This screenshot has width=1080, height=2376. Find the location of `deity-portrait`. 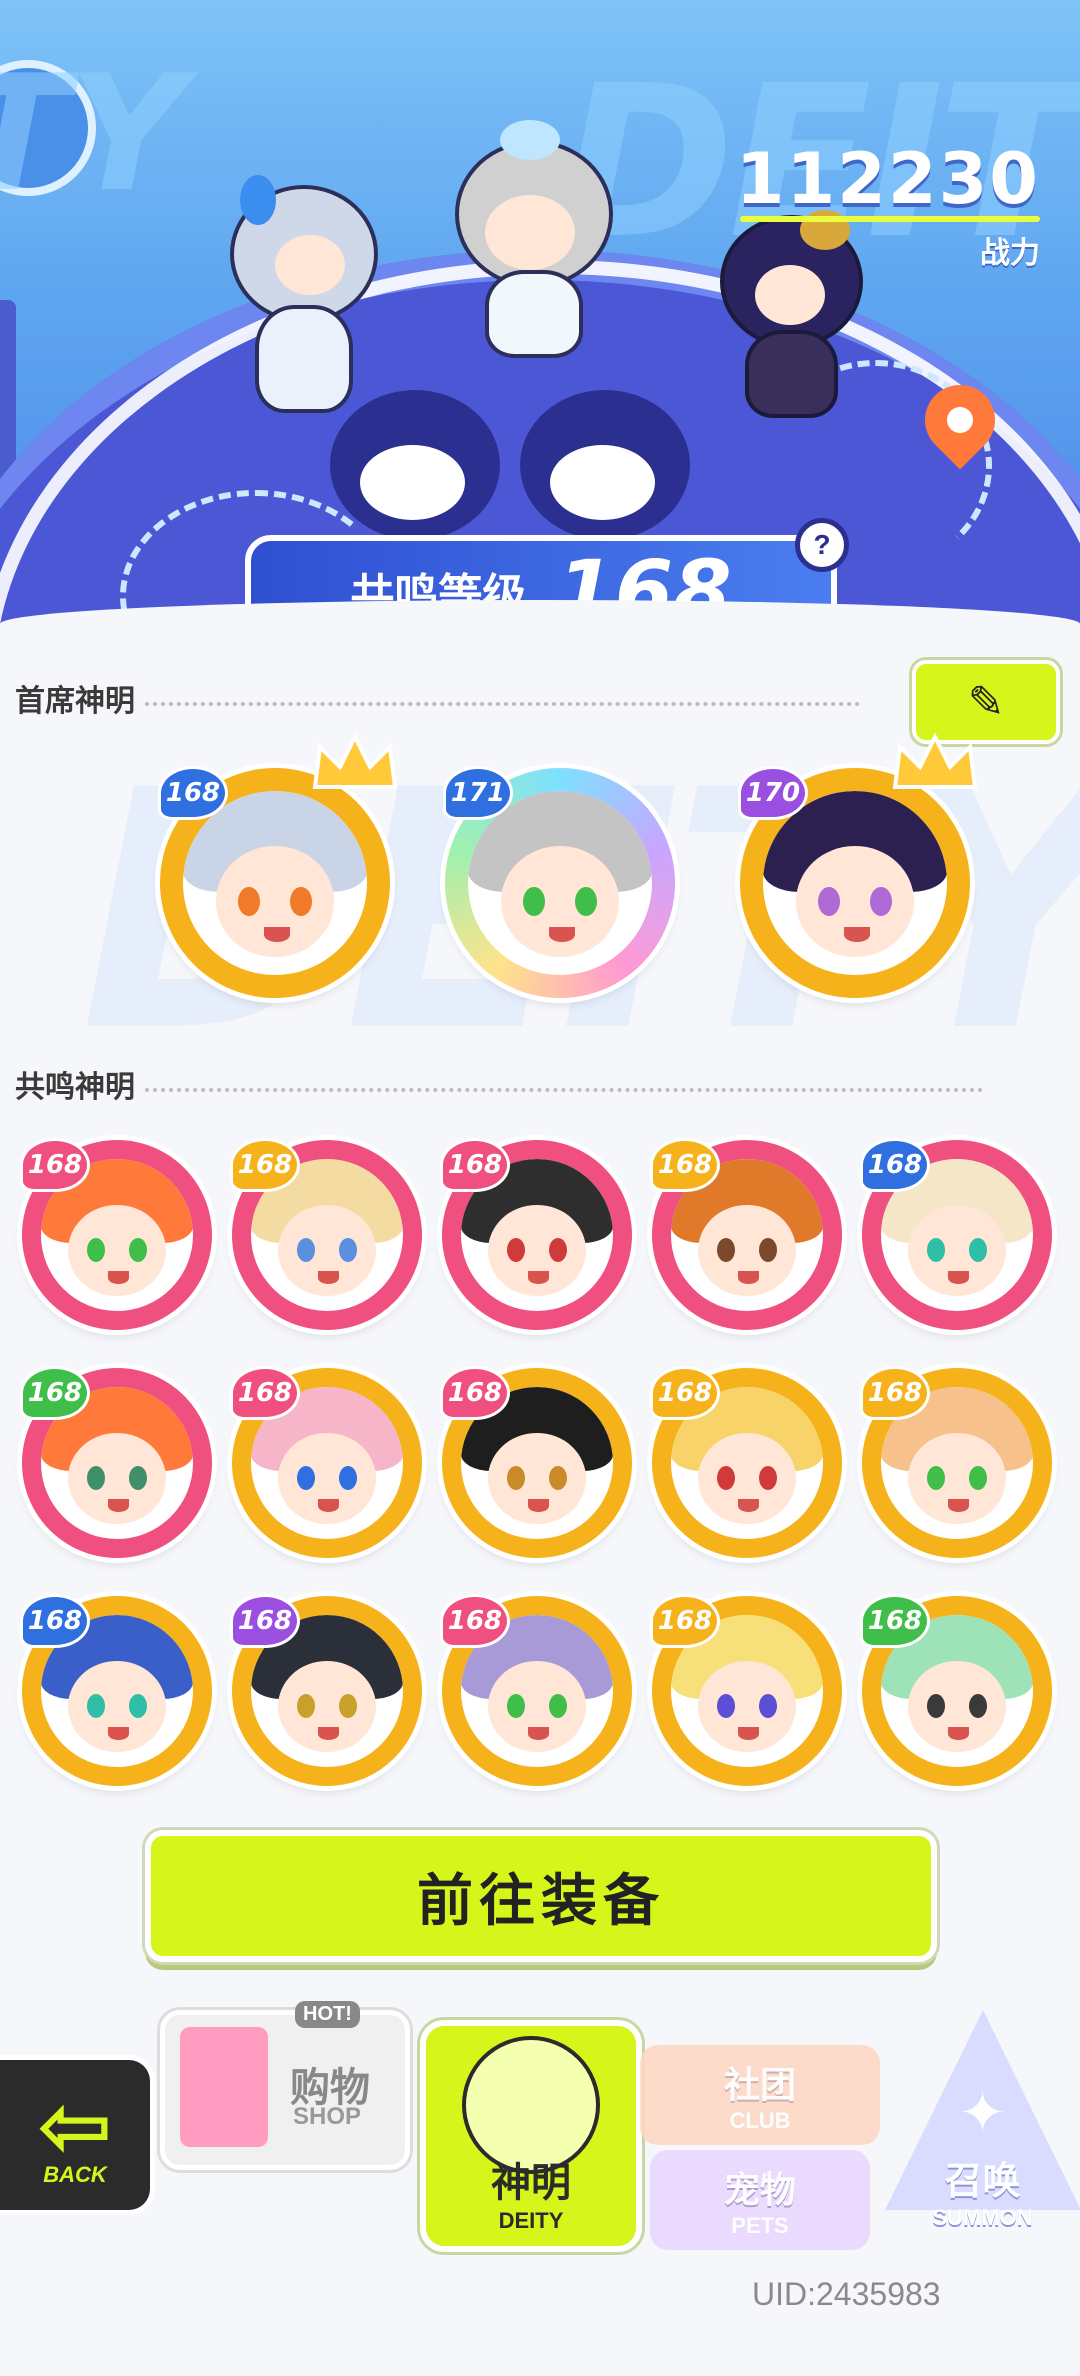

deity-portrait is located at coordinates (855, 883).